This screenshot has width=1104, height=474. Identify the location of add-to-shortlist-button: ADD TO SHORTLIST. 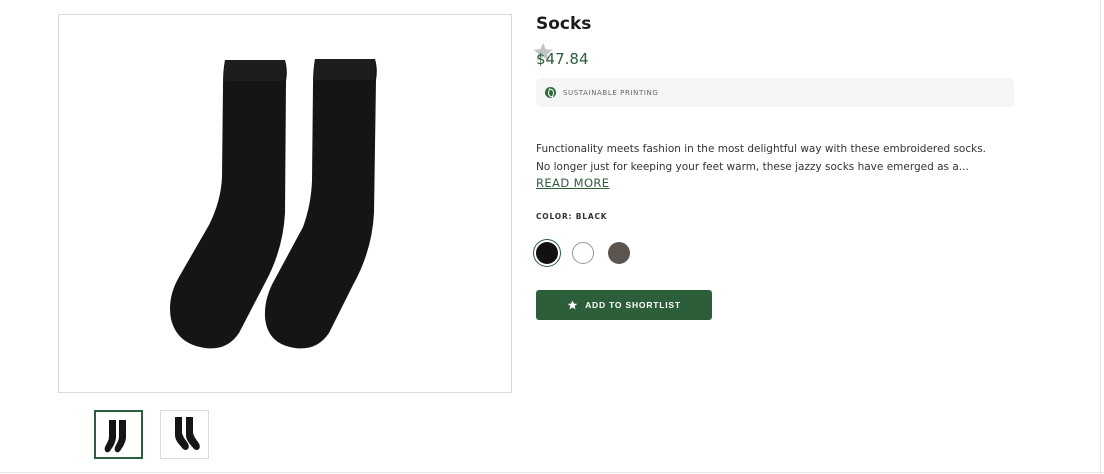
(624, 305).